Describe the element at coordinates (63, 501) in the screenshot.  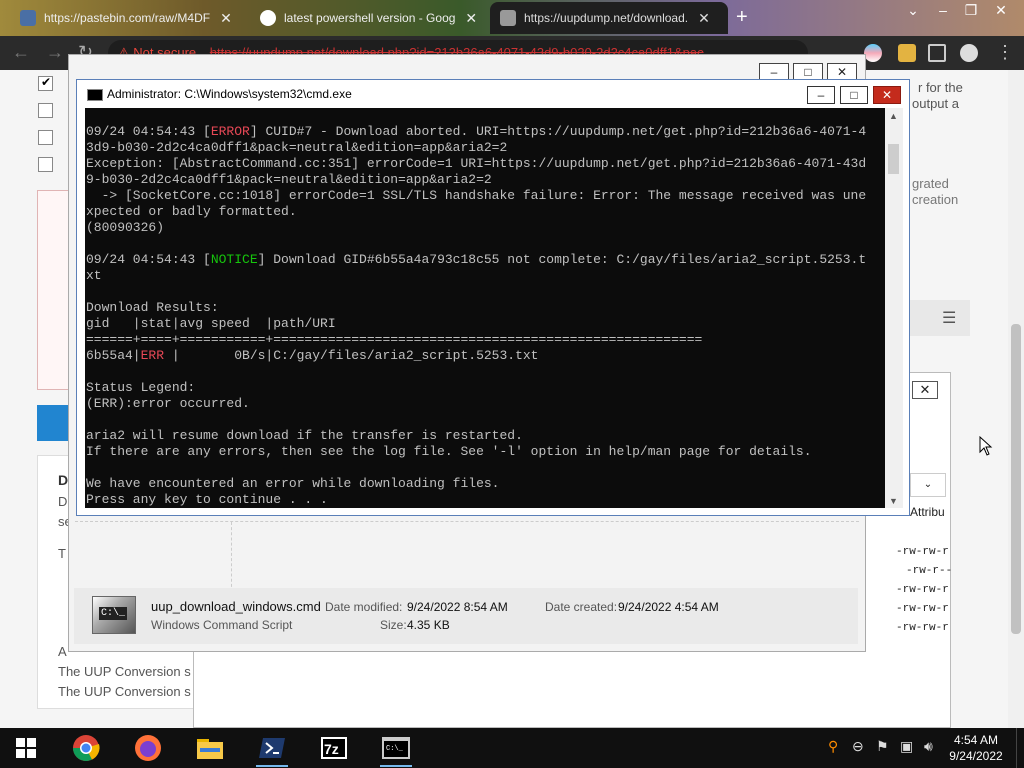
I see `card-text: D` at that location.